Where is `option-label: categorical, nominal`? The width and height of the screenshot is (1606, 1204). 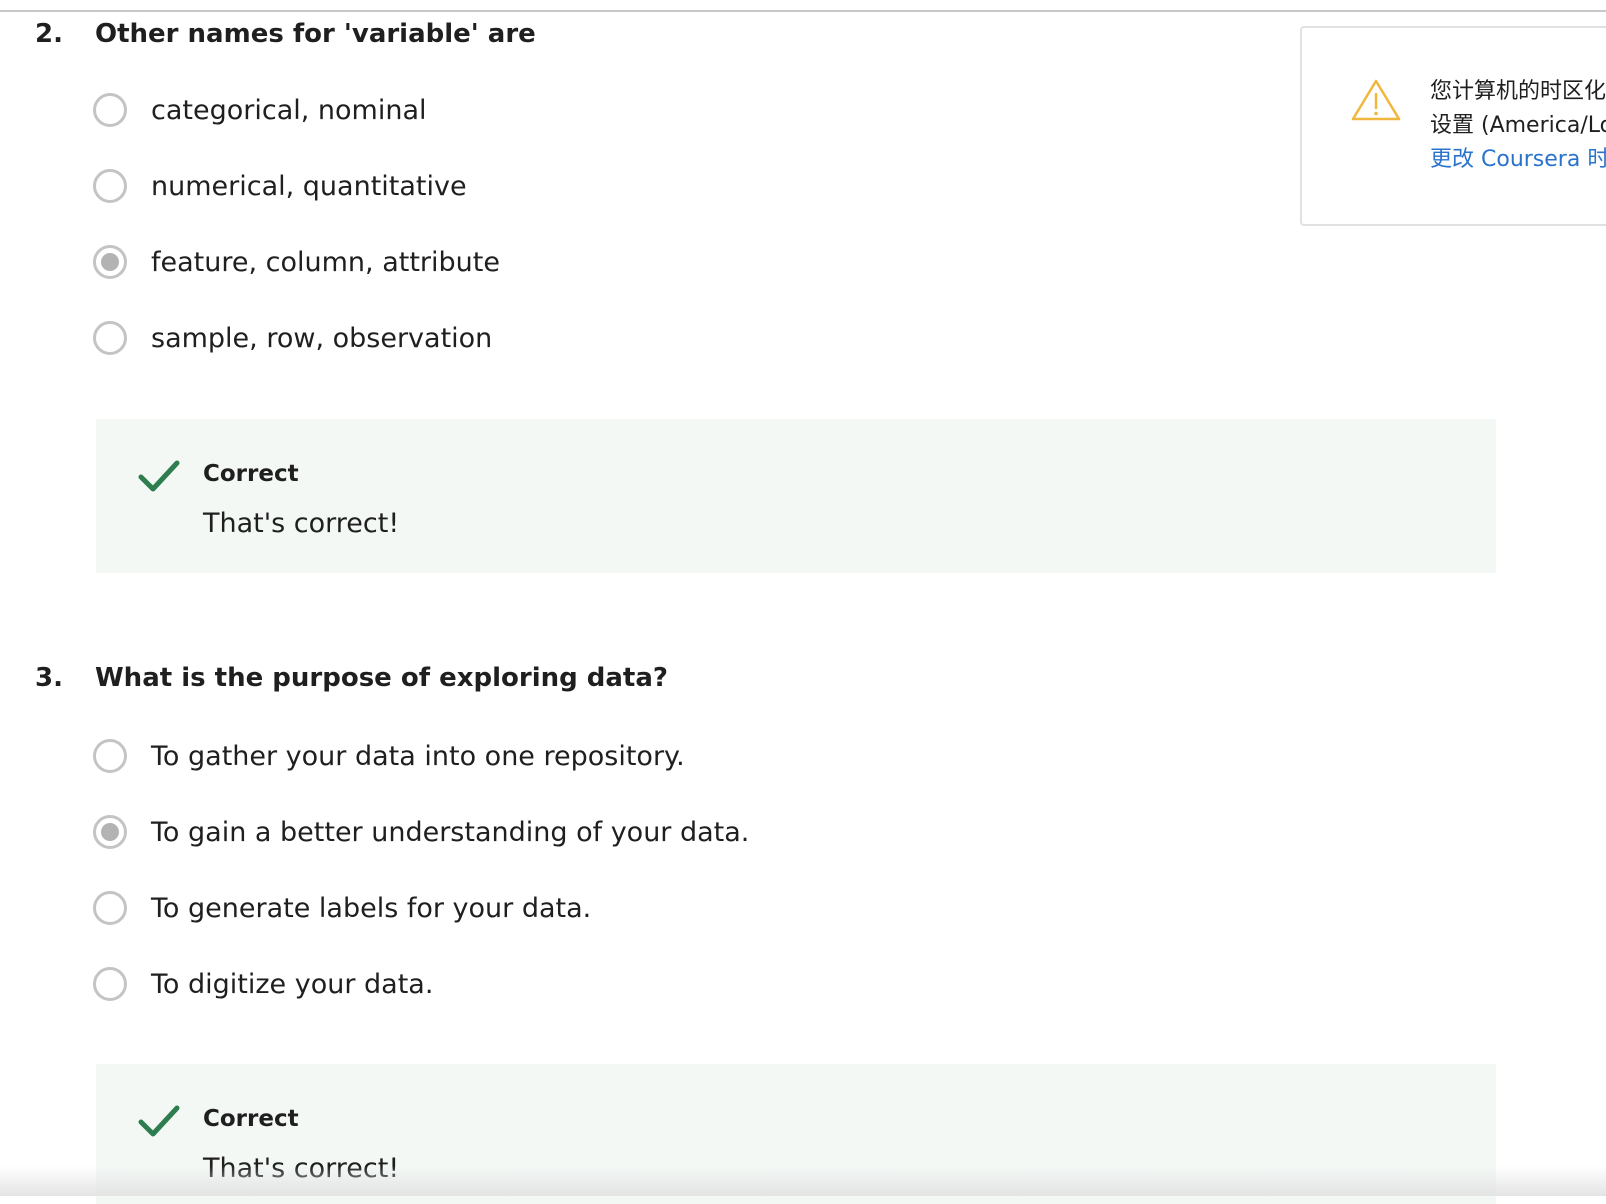 option-label: categorical, nominal is located at coordinates (289, 110).